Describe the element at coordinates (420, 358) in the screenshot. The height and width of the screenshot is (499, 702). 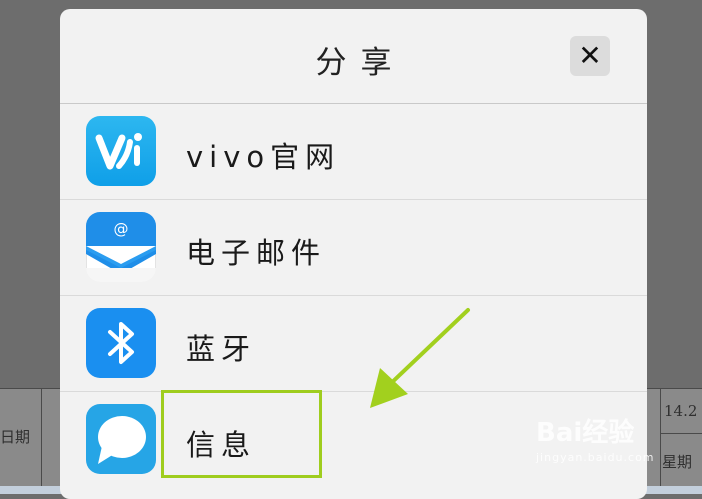
I see `pointer-arrow-icon` at that location.